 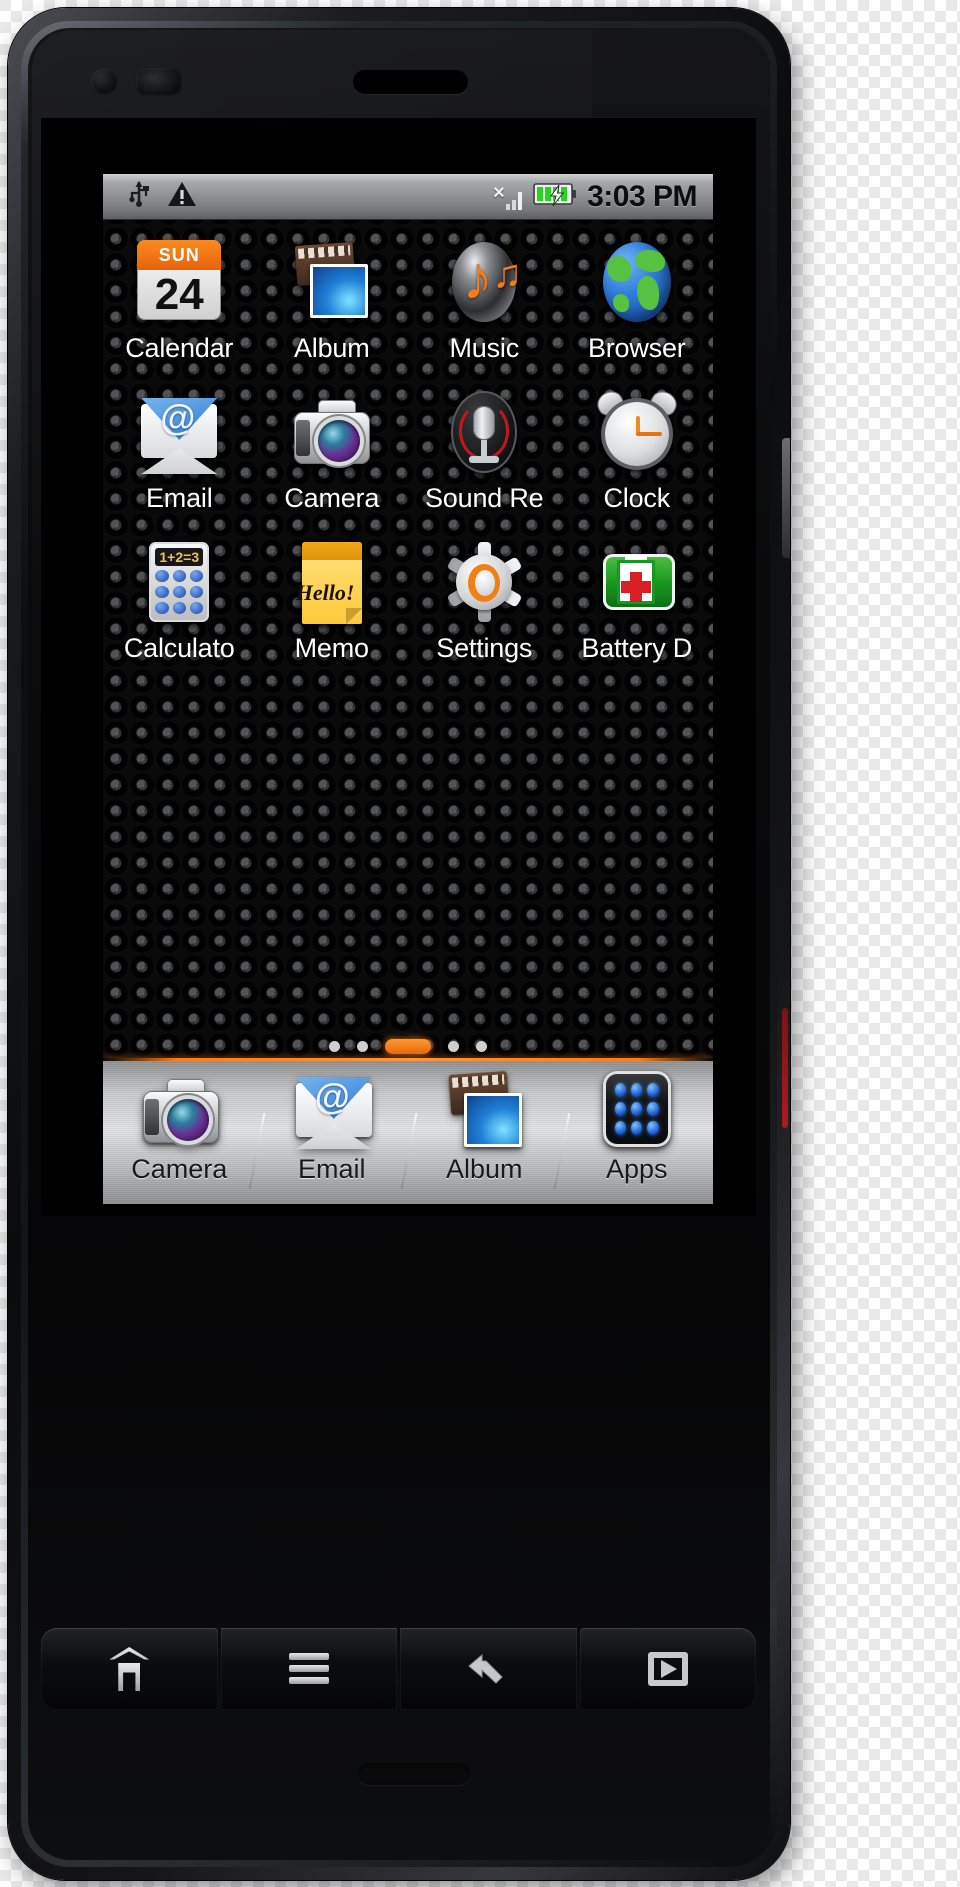 What do you see at coordinates (484, 582) in the screenshot?
I see `gear-icon` at bounding box center [484, 582].